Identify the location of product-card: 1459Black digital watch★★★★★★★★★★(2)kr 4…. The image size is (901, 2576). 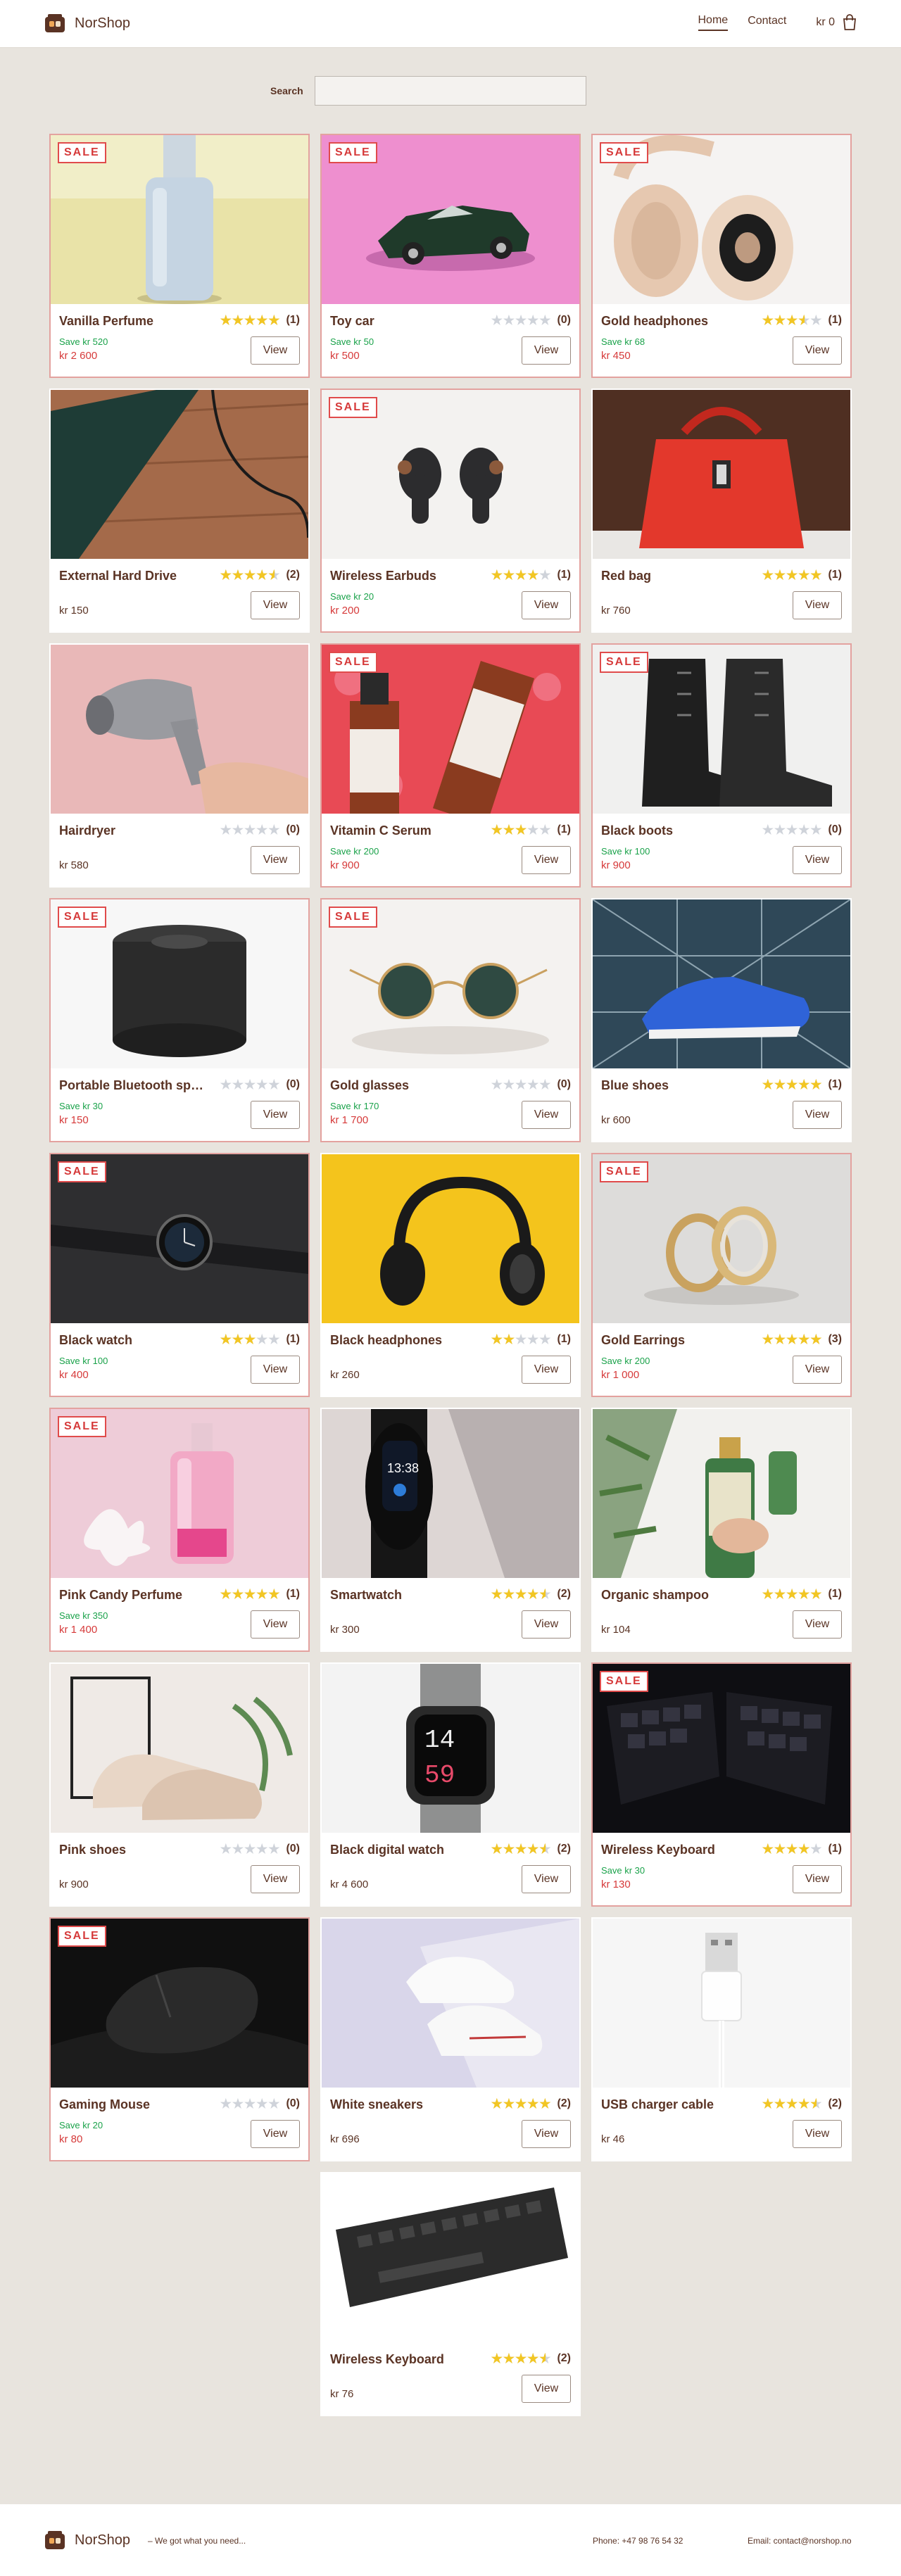
(450, 1784).